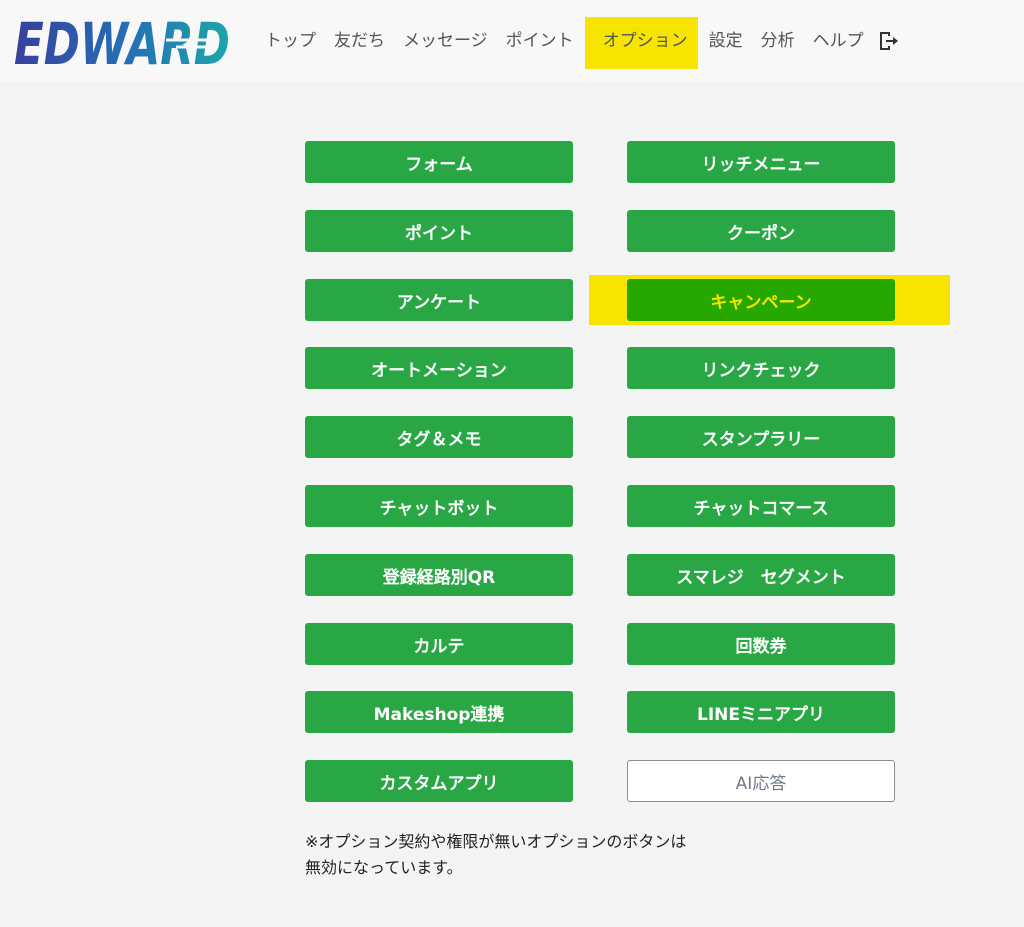  What do you see at coordinates (838, 41) in the screenshot?
I see `nav-item-7: ヘルプ` at bounding box center [838, 41].